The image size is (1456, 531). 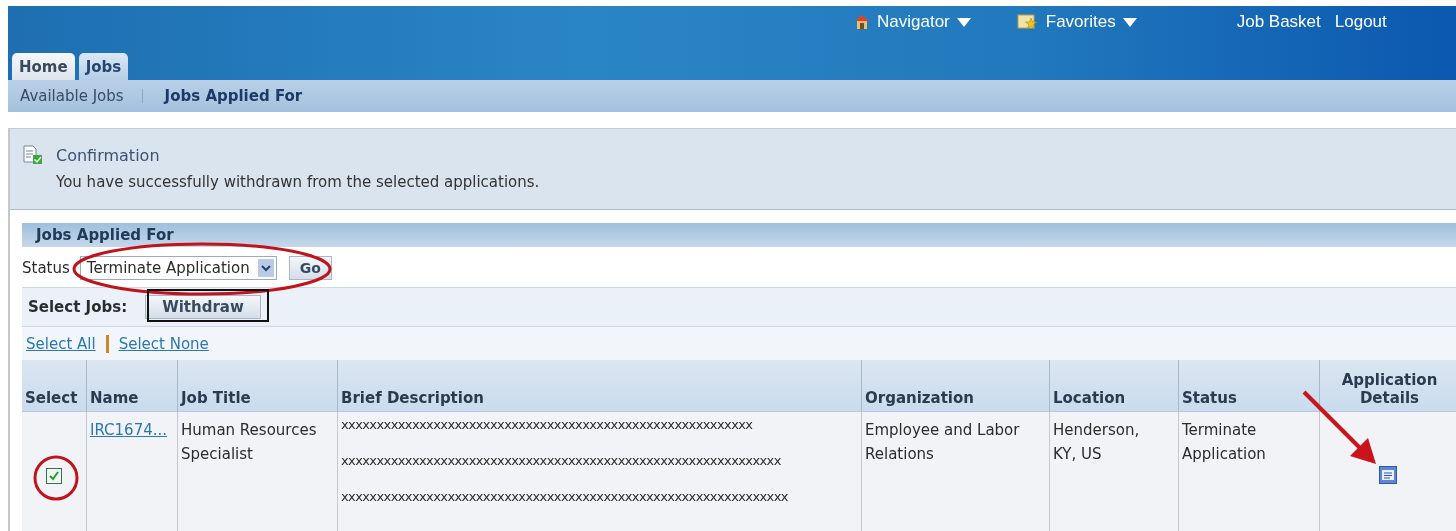 What do you see at coordinates (103, 66) in the screenshot?
I see `tab: Jobs` at bounding box center [103, 66].